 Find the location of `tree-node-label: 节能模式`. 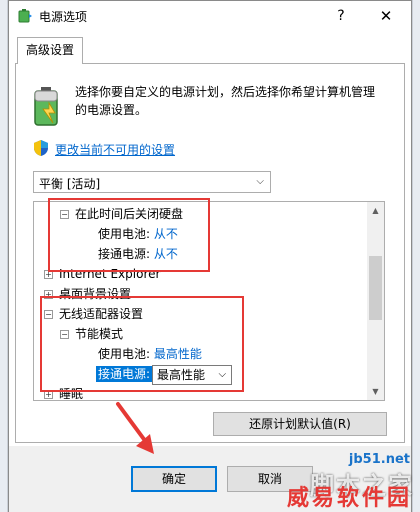

tree-node-label: 节能模式 is located at coordinates (99, 334).